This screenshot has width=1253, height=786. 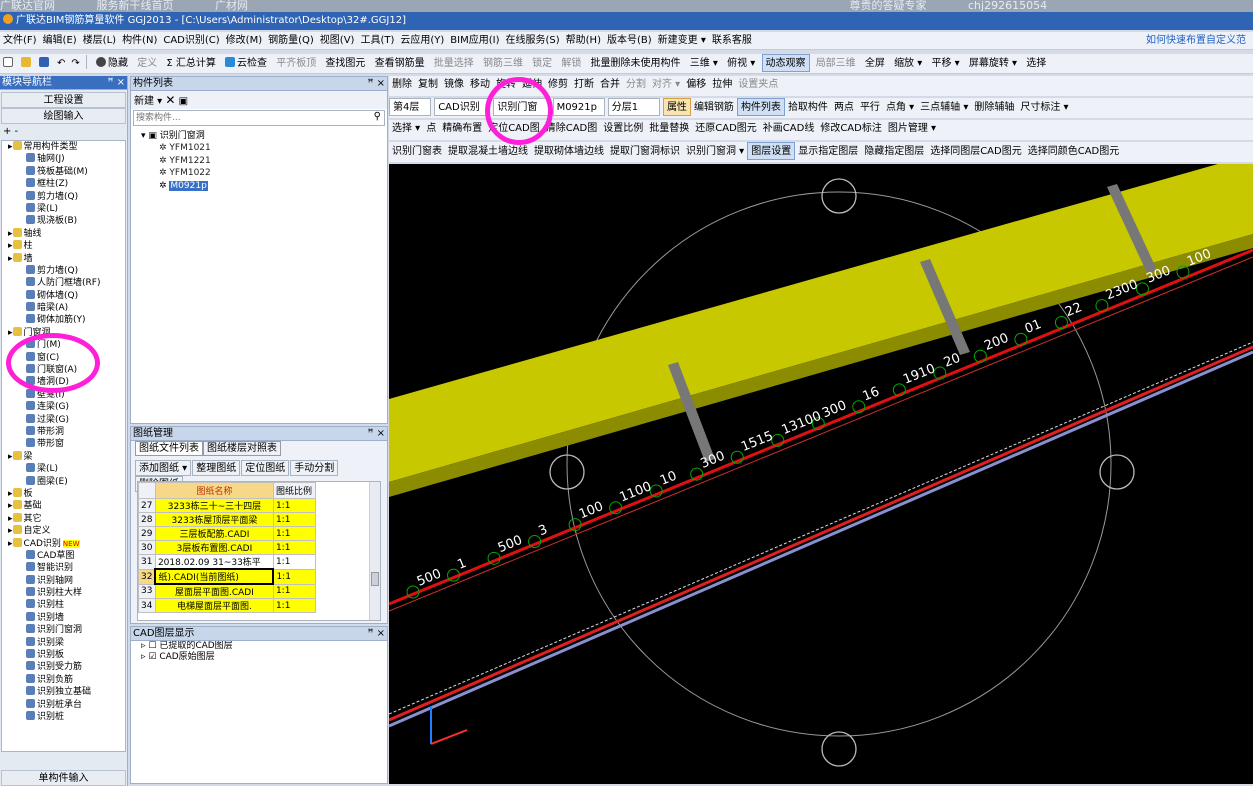 I want to click on nav-tree-item: 带形洞, so click(x=65, y=431).